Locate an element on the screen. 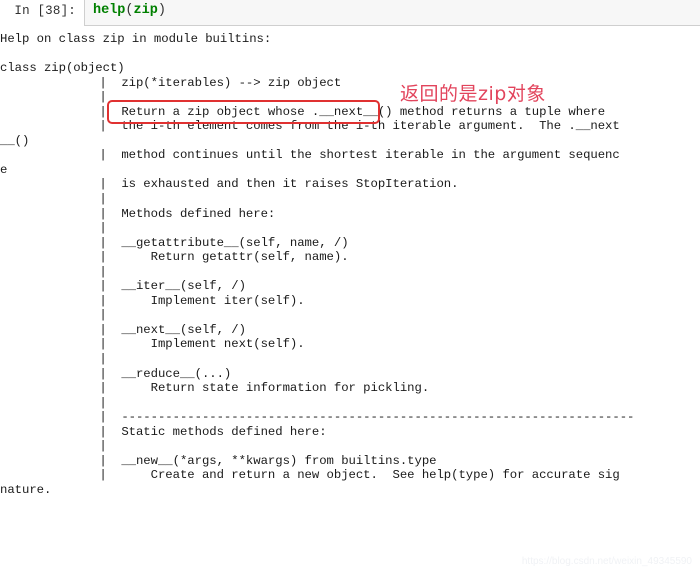 This screenshot has width=700, height=570. code-input-editor: help(zip) is located at coordinates (392, 13).